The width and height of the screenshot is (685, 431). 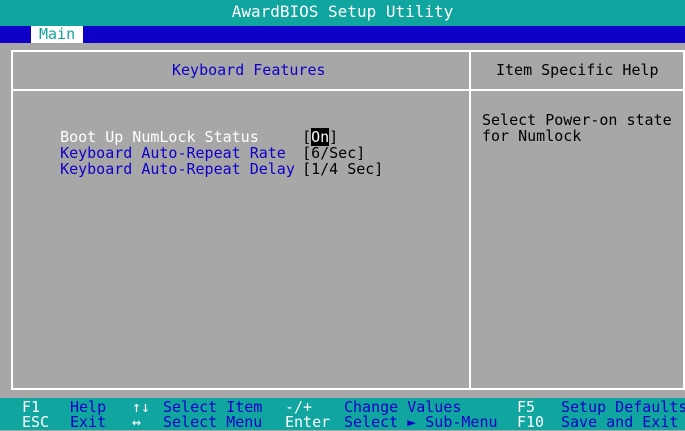 What do you see at coordinates (213, 422) in the screenshot?
I see `key-leftright-desc: Select Menu` at bounding box center [213, 422].